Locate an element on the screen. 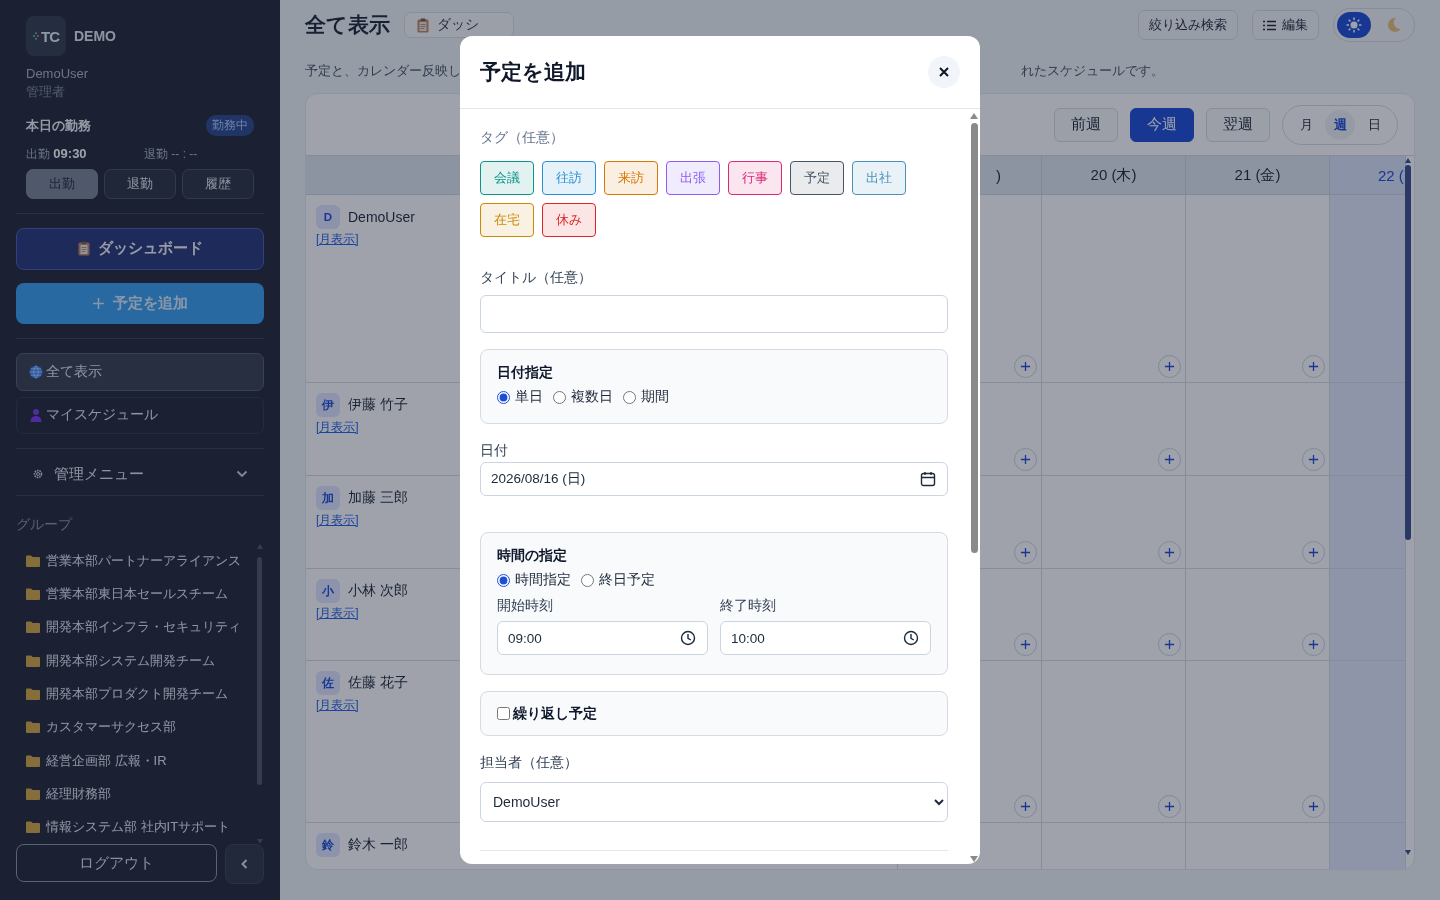 Image resolution: width=1440 pixels, height=900 pixels. avatar-initial: 佐 is located at coordinates (328, 683).